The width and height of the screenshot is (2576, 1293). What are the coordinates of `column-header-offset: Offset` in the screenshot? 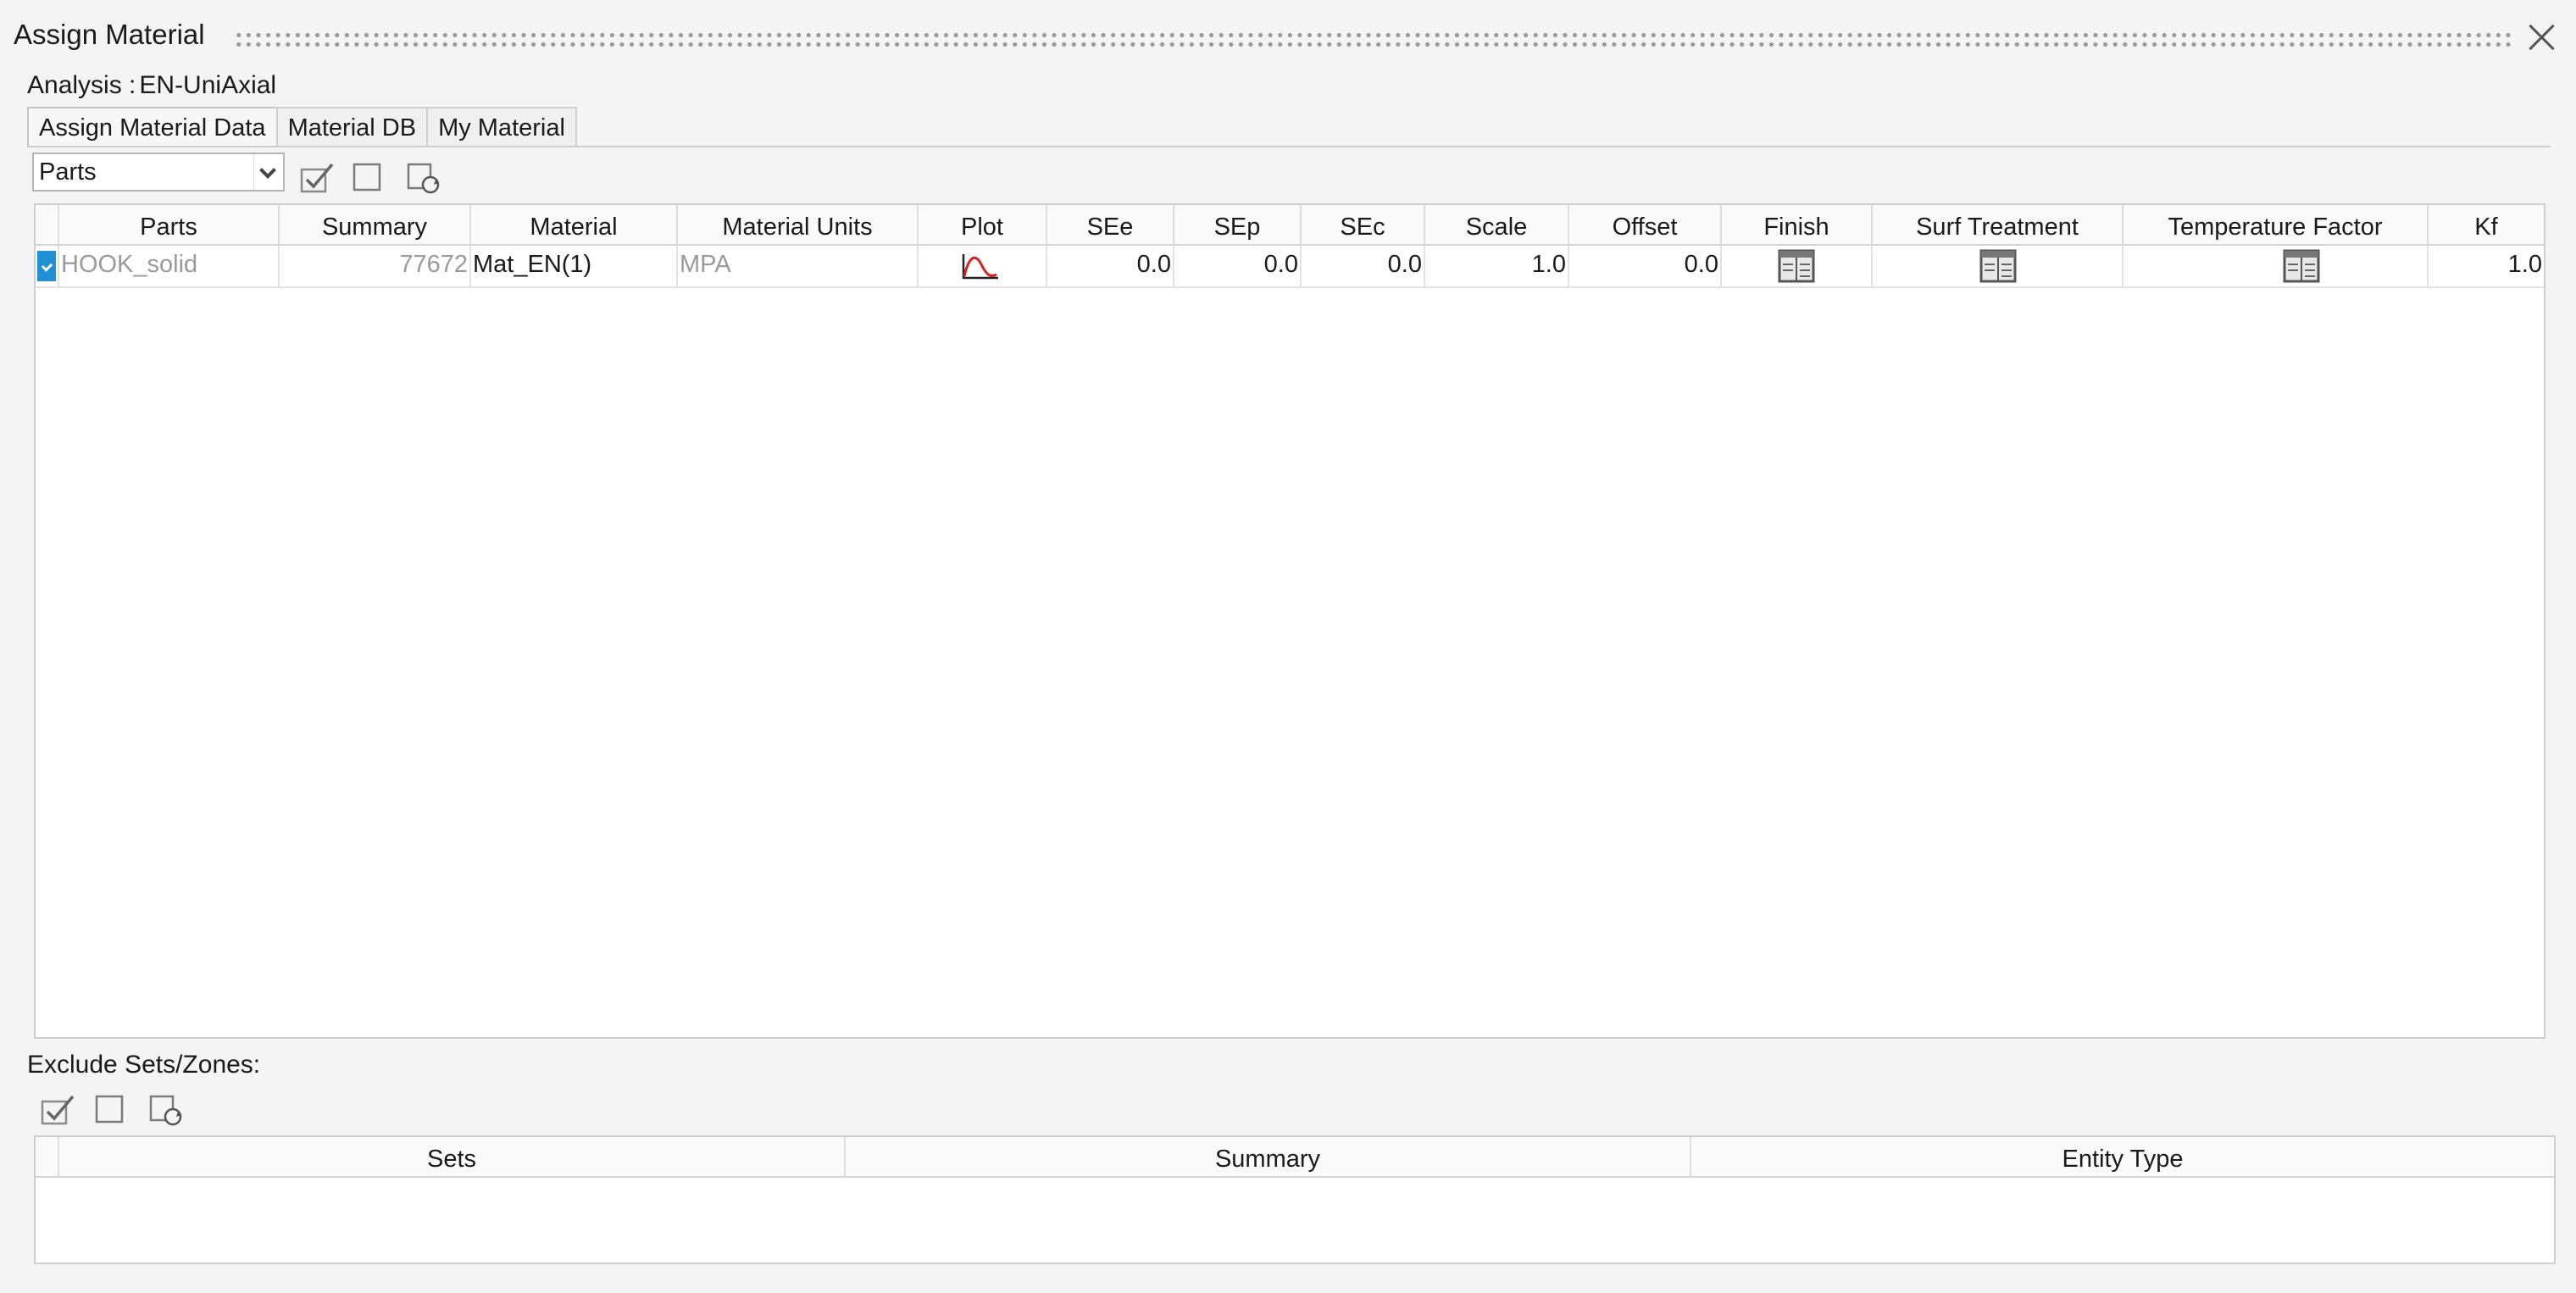 It's located at (1645, 225).